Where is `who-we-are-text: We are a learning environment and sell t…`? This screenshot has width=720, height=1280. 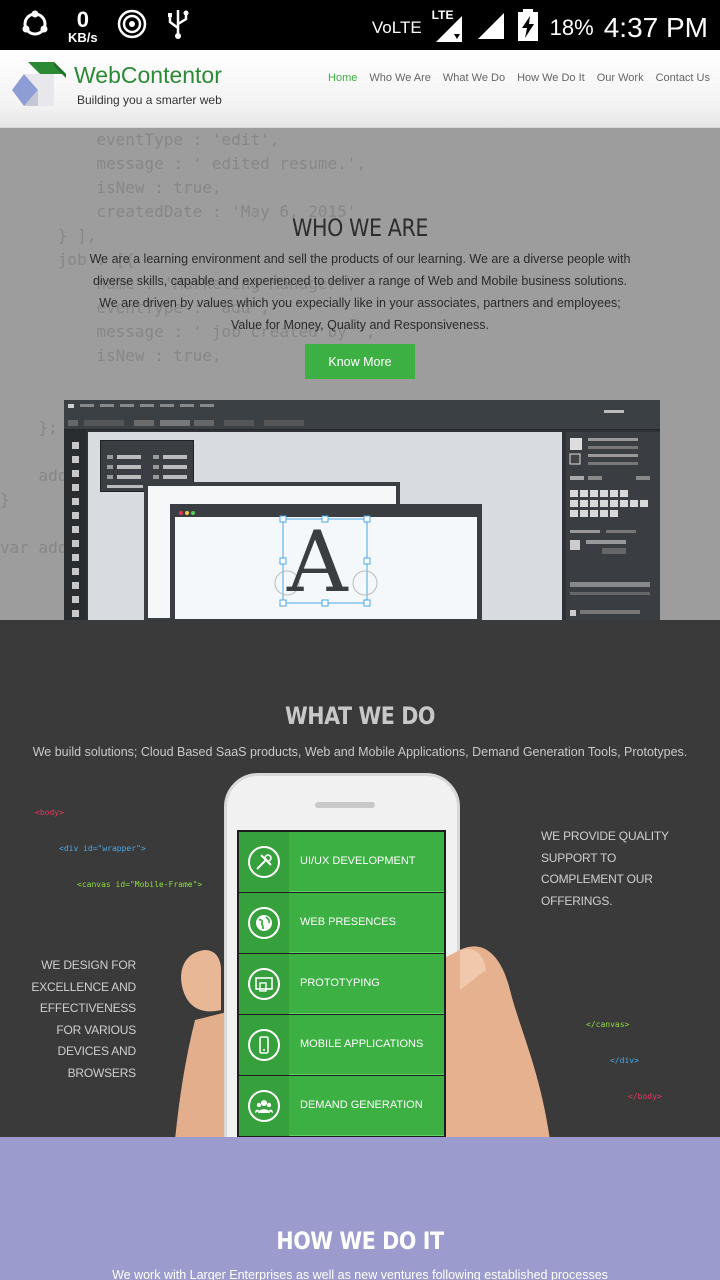
who-we-are-text: We are a learning environment and sell t… is located at coordinates (360, 292).